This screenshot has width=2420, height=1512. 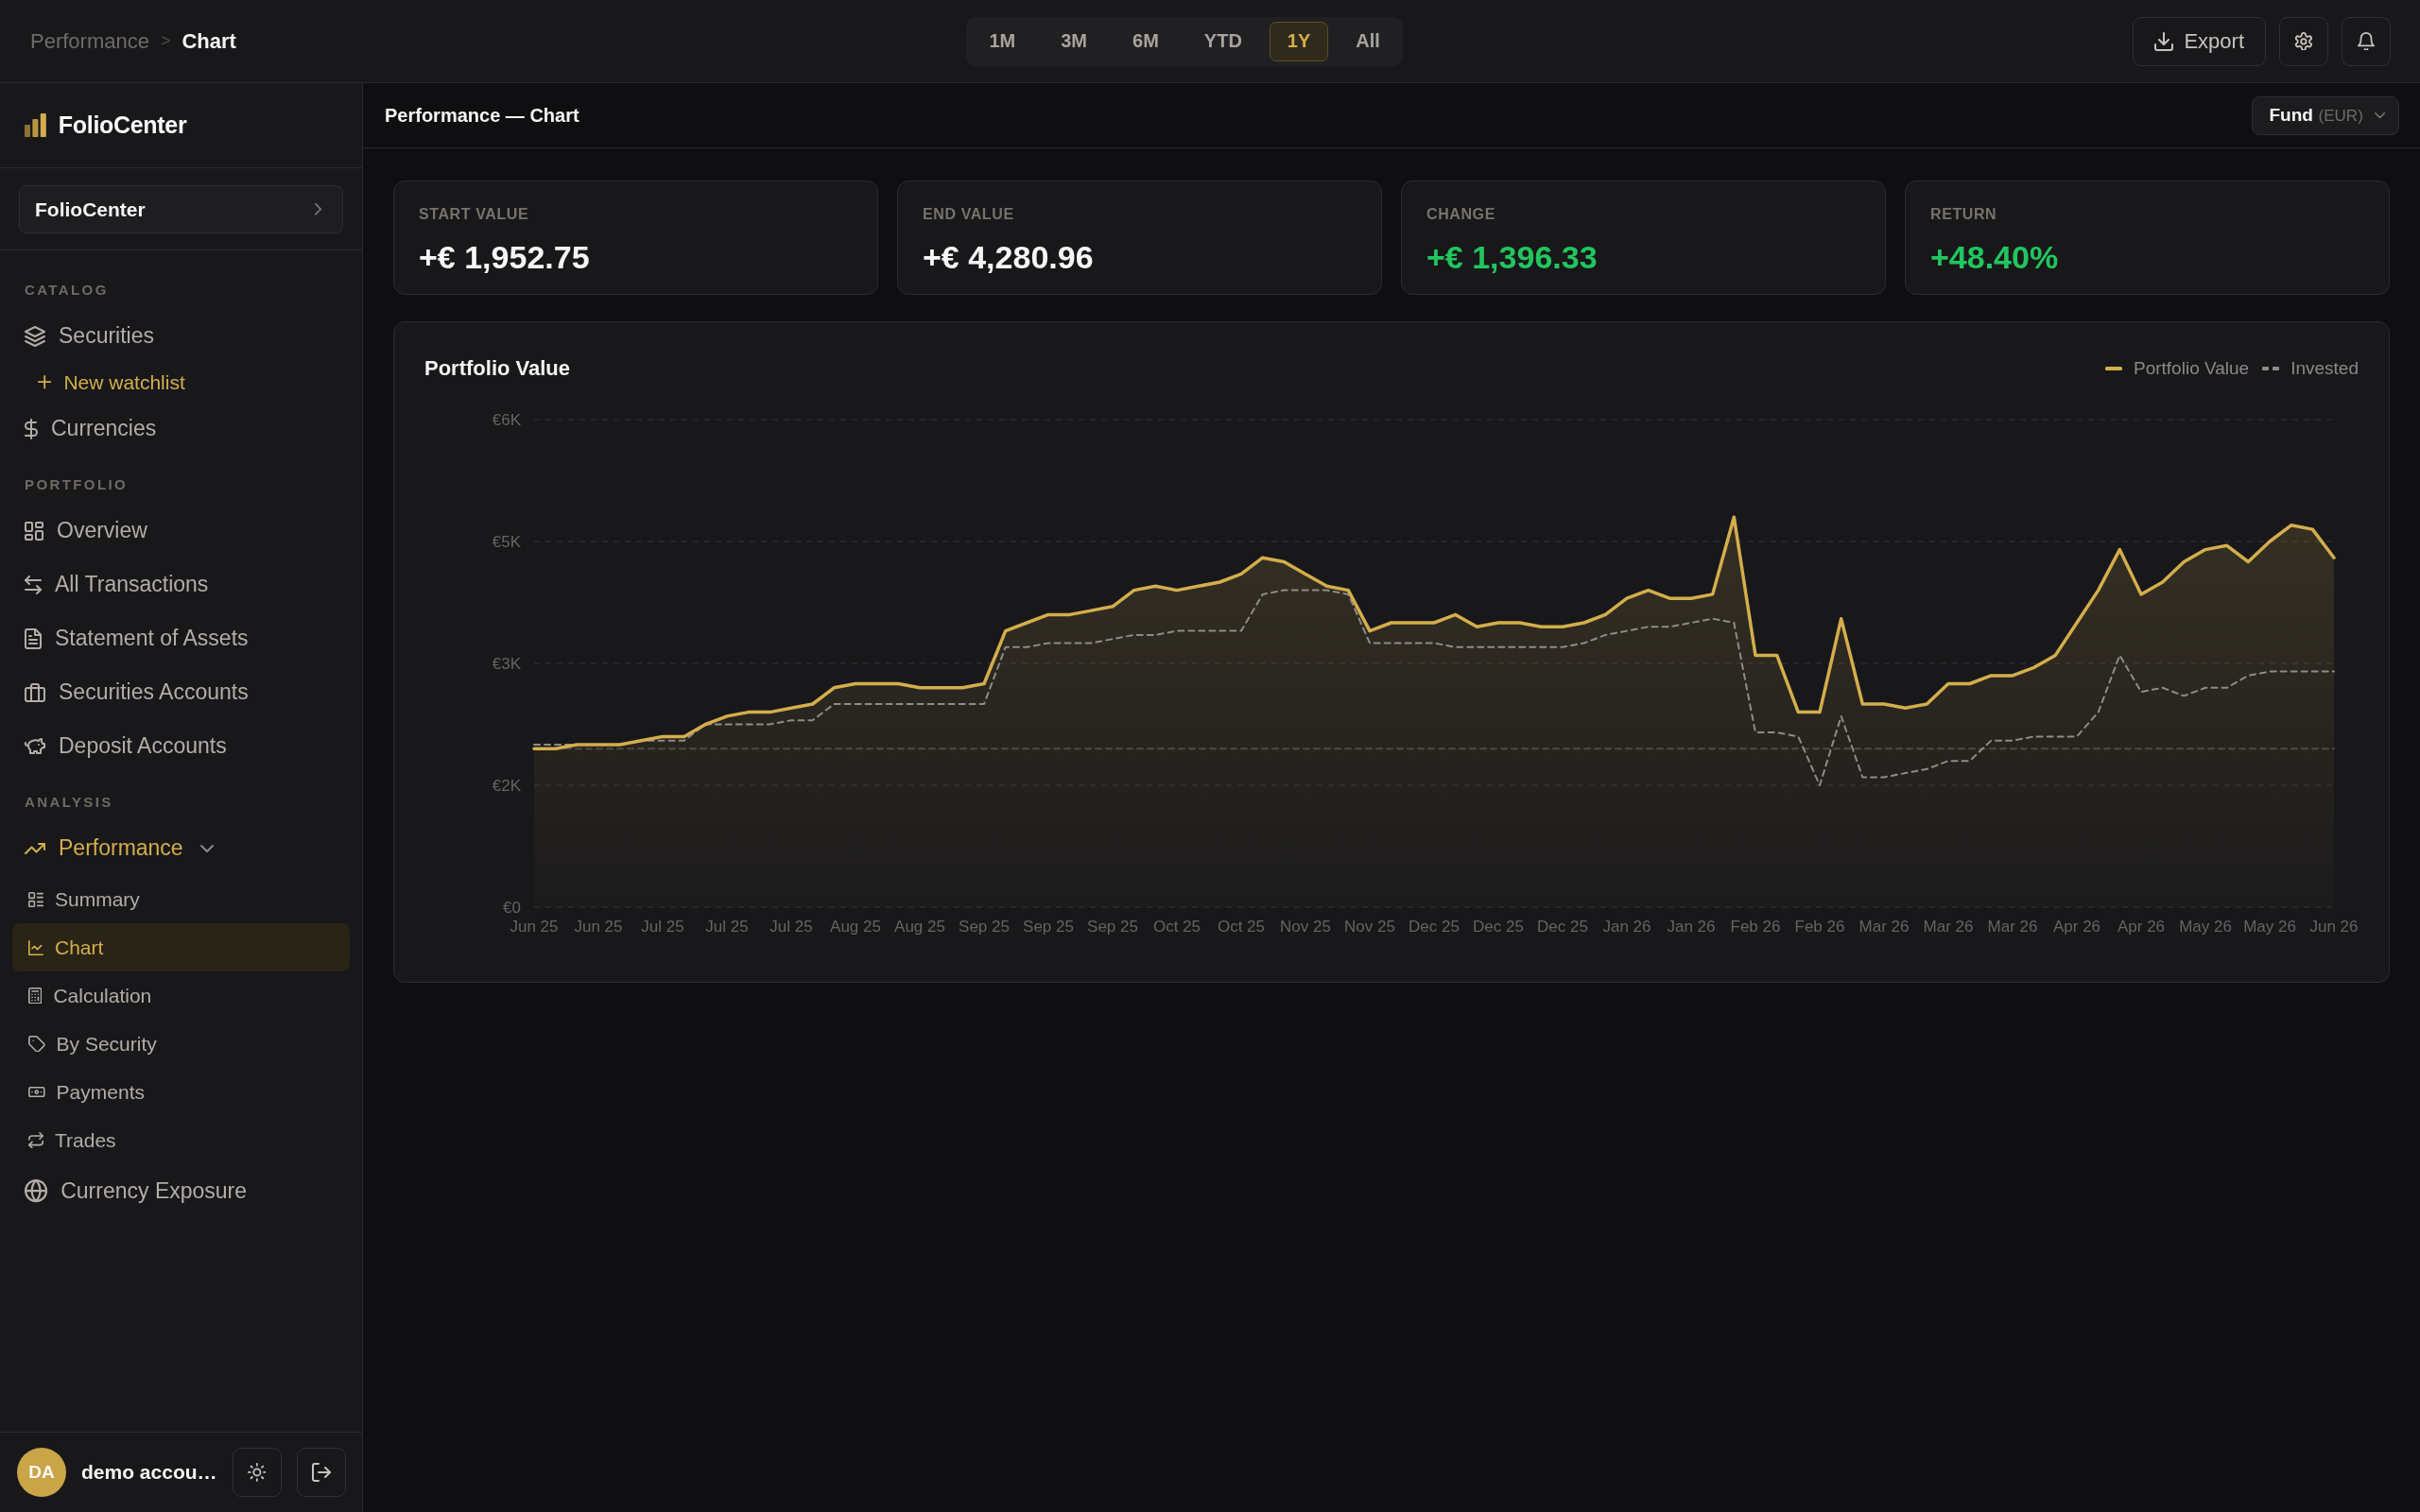 What do you see at coordinates (41, 1472) in the screenshot?
I see `user-avatar: DA` at bounding box center [41, 1472].